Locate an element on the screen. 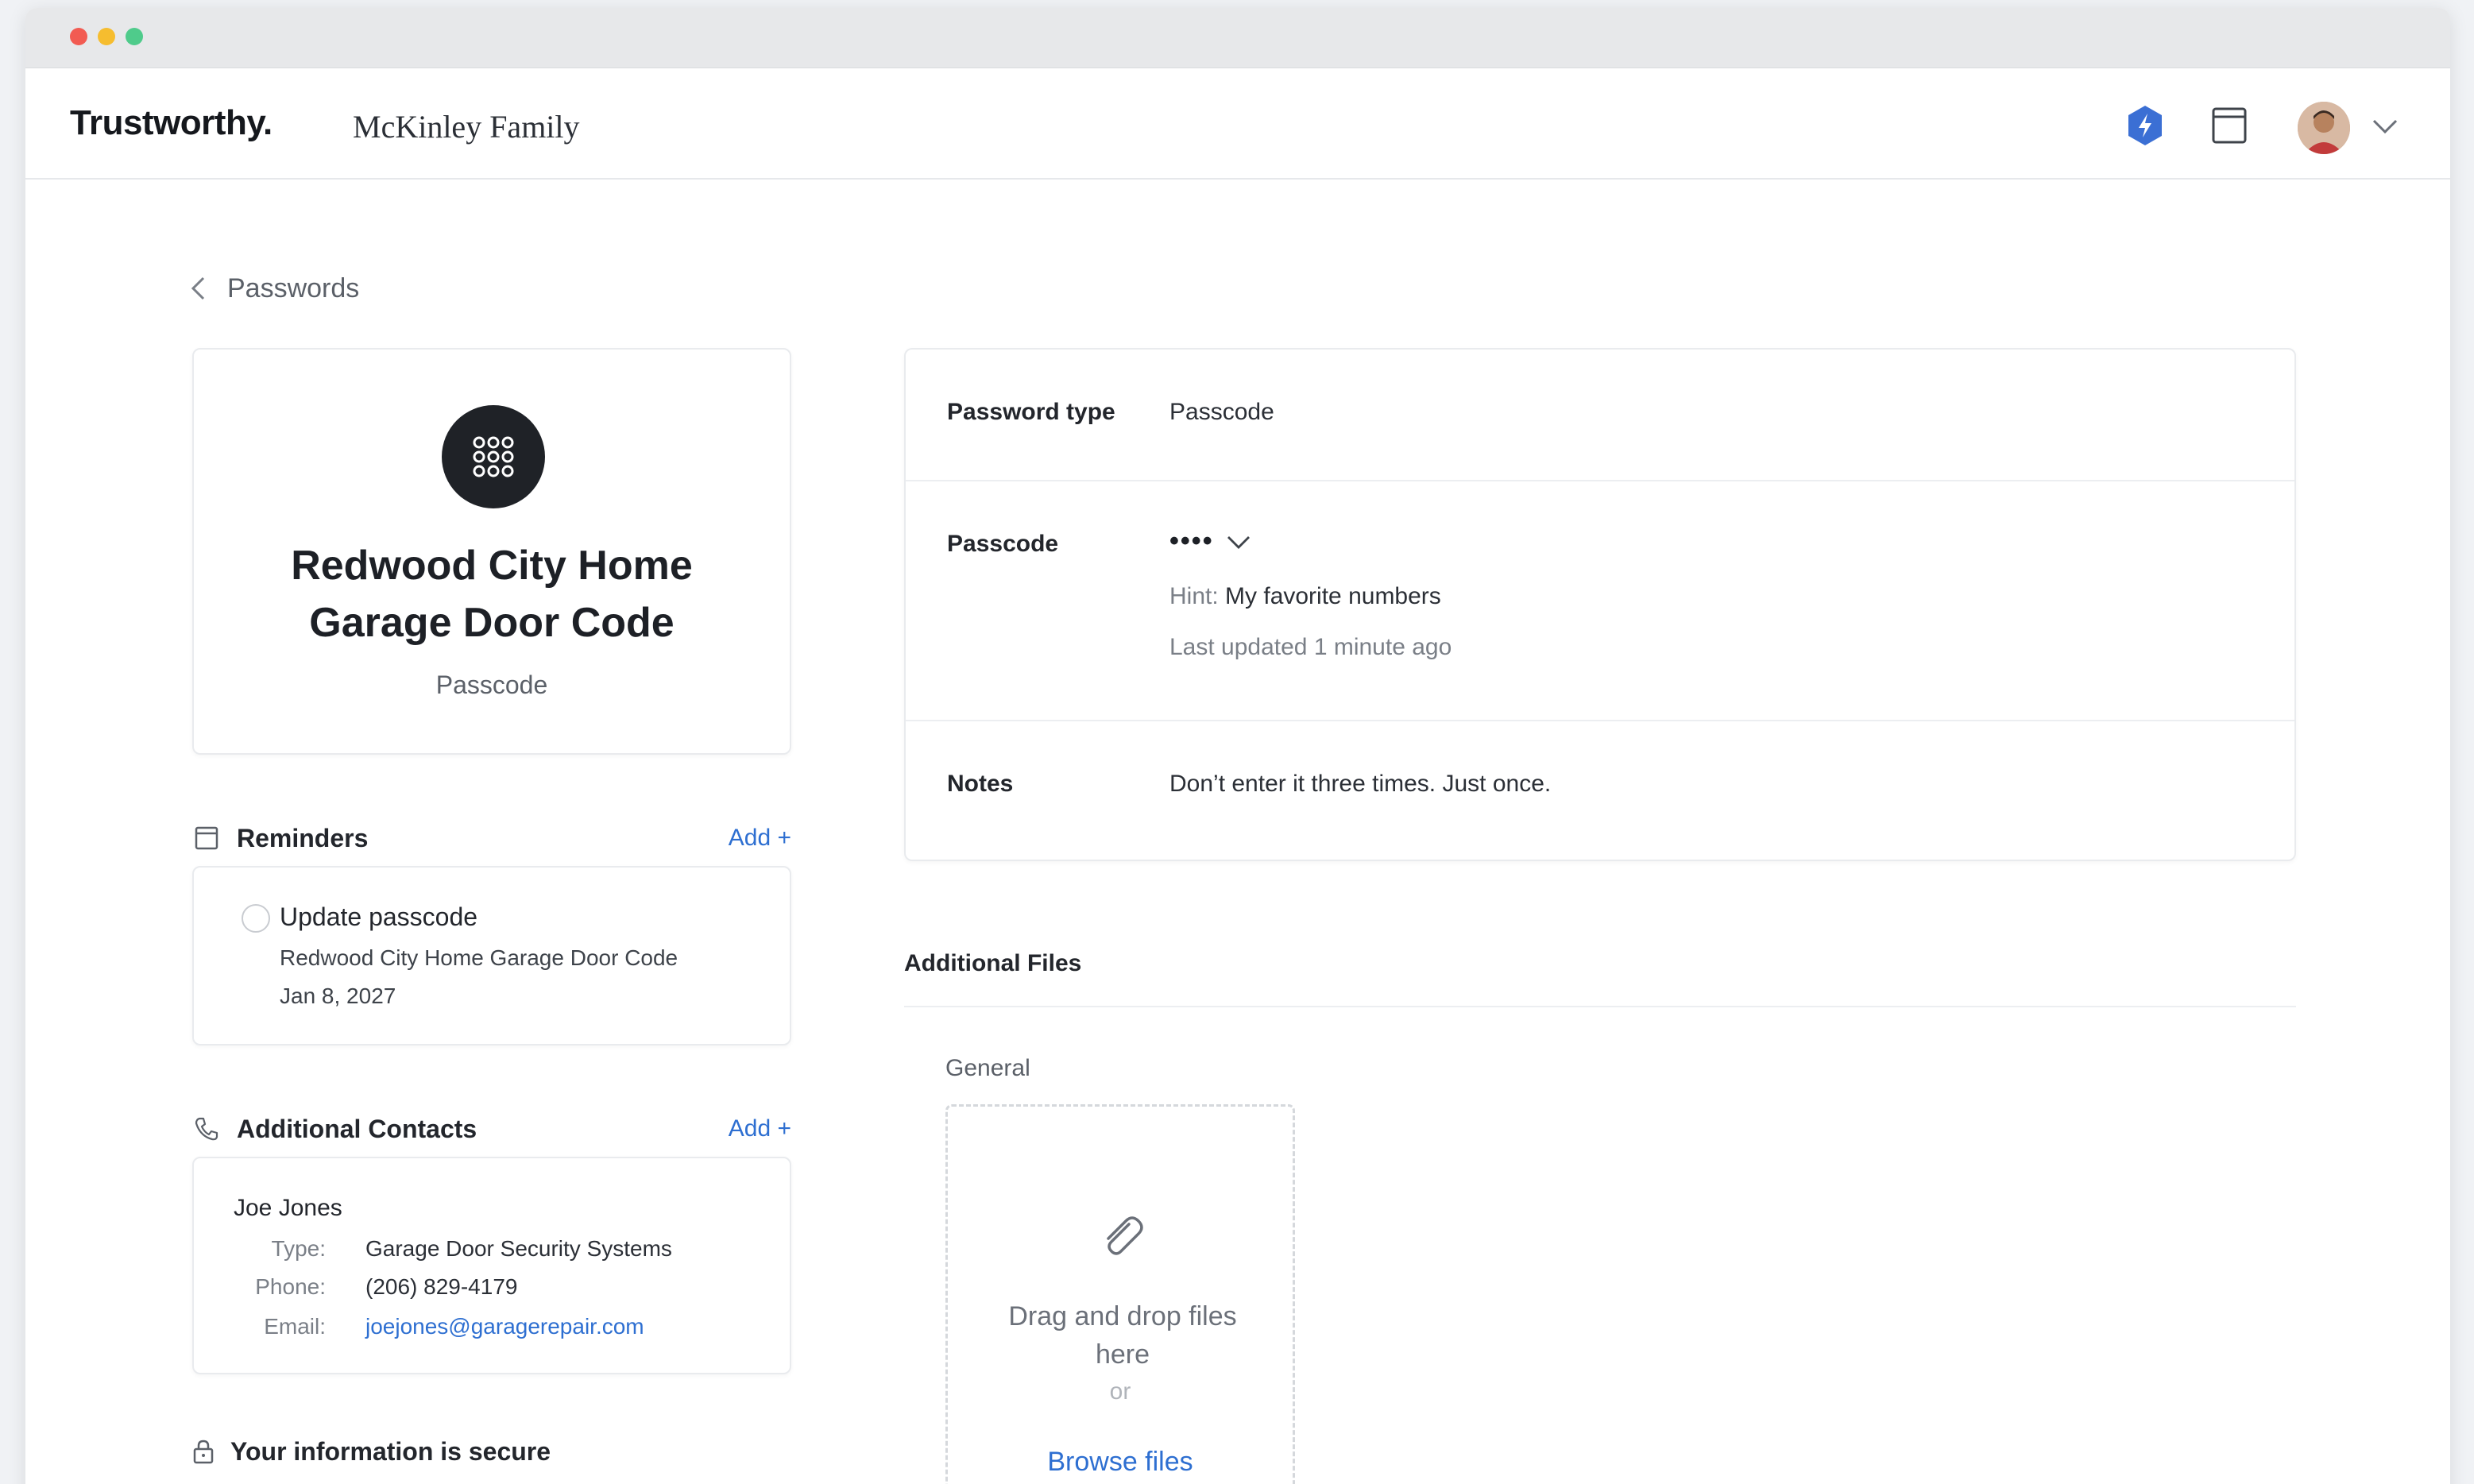 This screenshot has height=1484, width=2474. contact-type-value: Garage Door Security Systems is located at coordinates (518, 1248).